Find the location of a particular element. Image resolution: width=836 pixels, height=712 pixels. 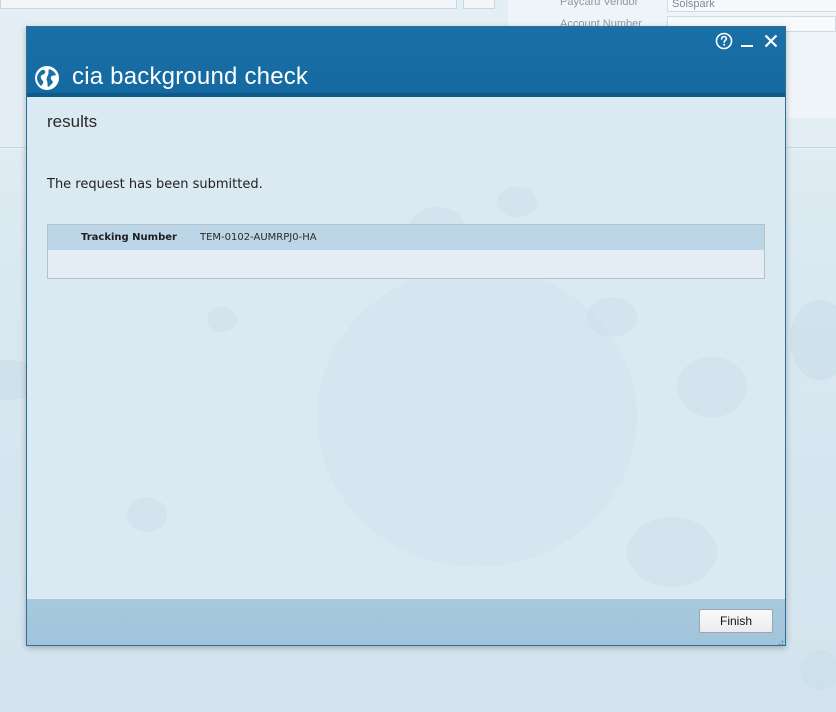

status-message: The request has been submitted. is located at coordinates (155, 184).